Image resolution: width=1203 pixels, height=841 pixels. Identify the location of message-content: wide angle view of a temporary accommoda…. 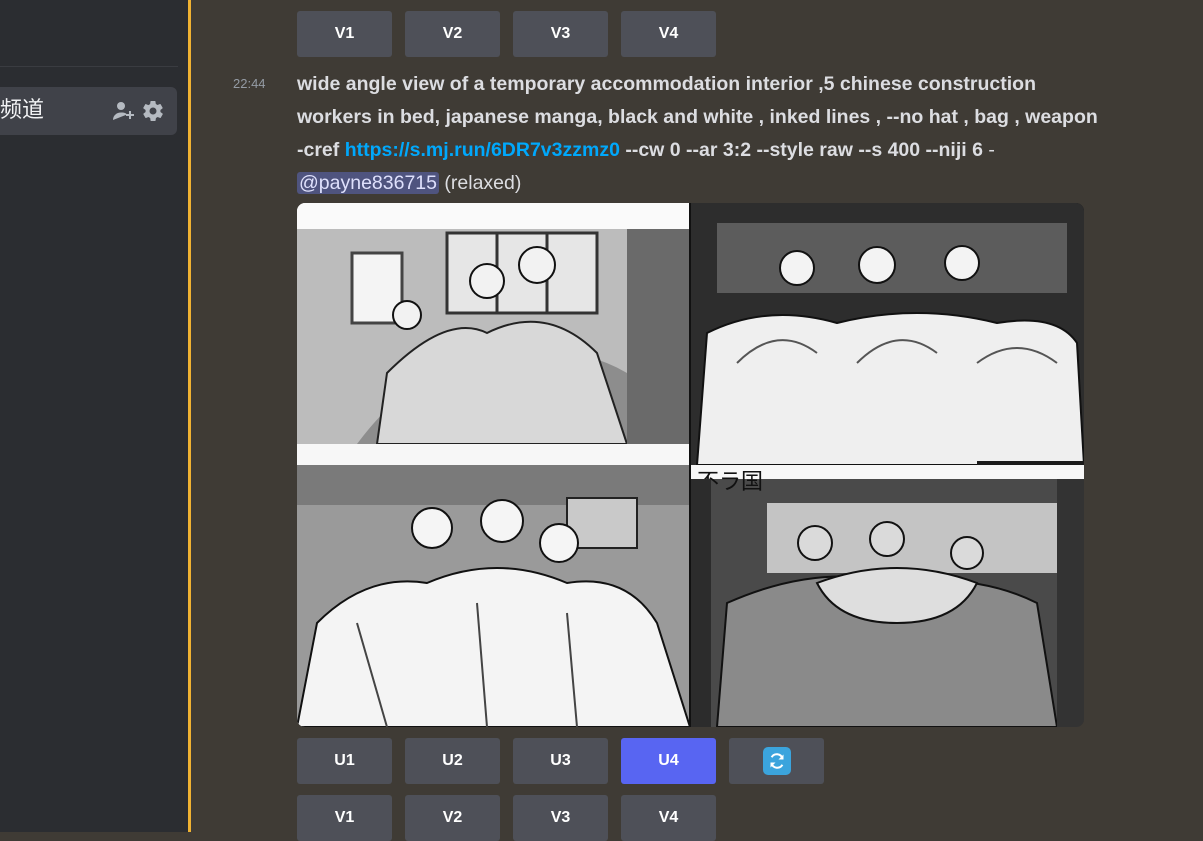
(750, 134).